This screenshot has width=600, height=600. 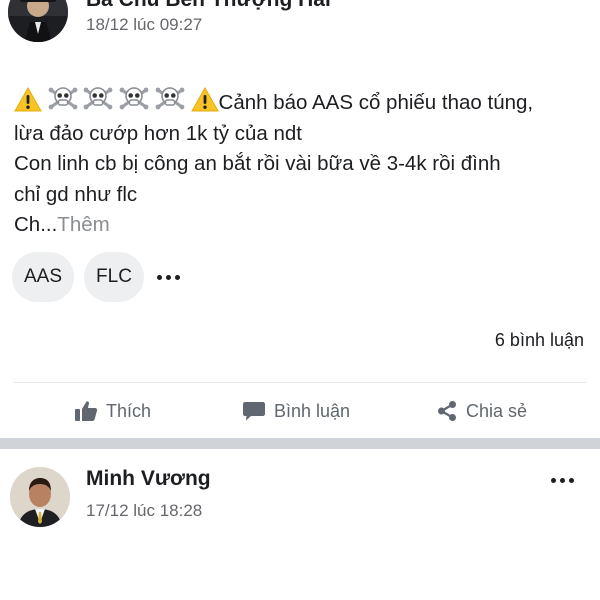 What do you see at coordinates (76, 194) in the screenshot?
I see `post-line-4: chỉ gd như flc` at bounding box center [76, 194].